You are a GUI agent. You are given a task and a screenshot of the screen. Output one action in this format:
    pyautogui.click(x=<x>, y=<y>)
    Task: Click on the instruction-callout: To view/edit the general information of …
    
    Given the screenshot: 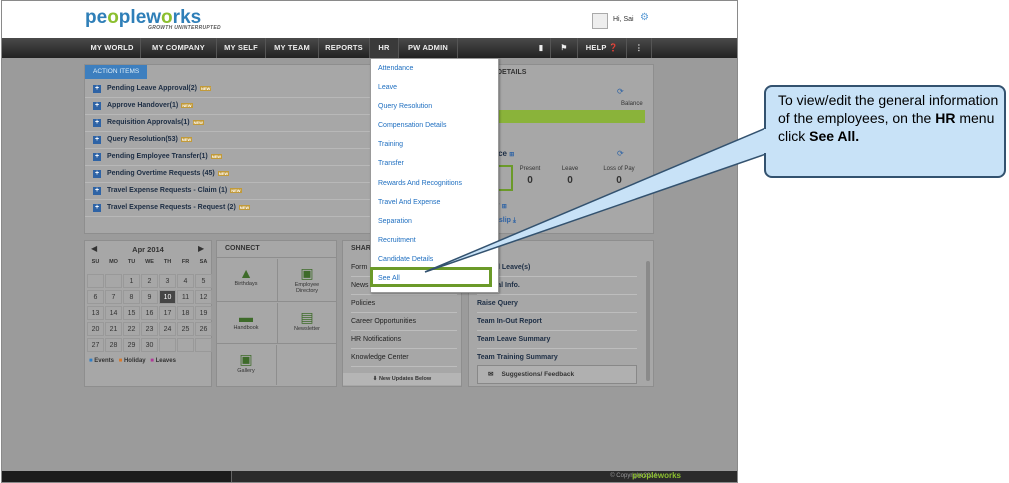 What is the action you would take?
    pyautogui.click(x=885, y=131)
    